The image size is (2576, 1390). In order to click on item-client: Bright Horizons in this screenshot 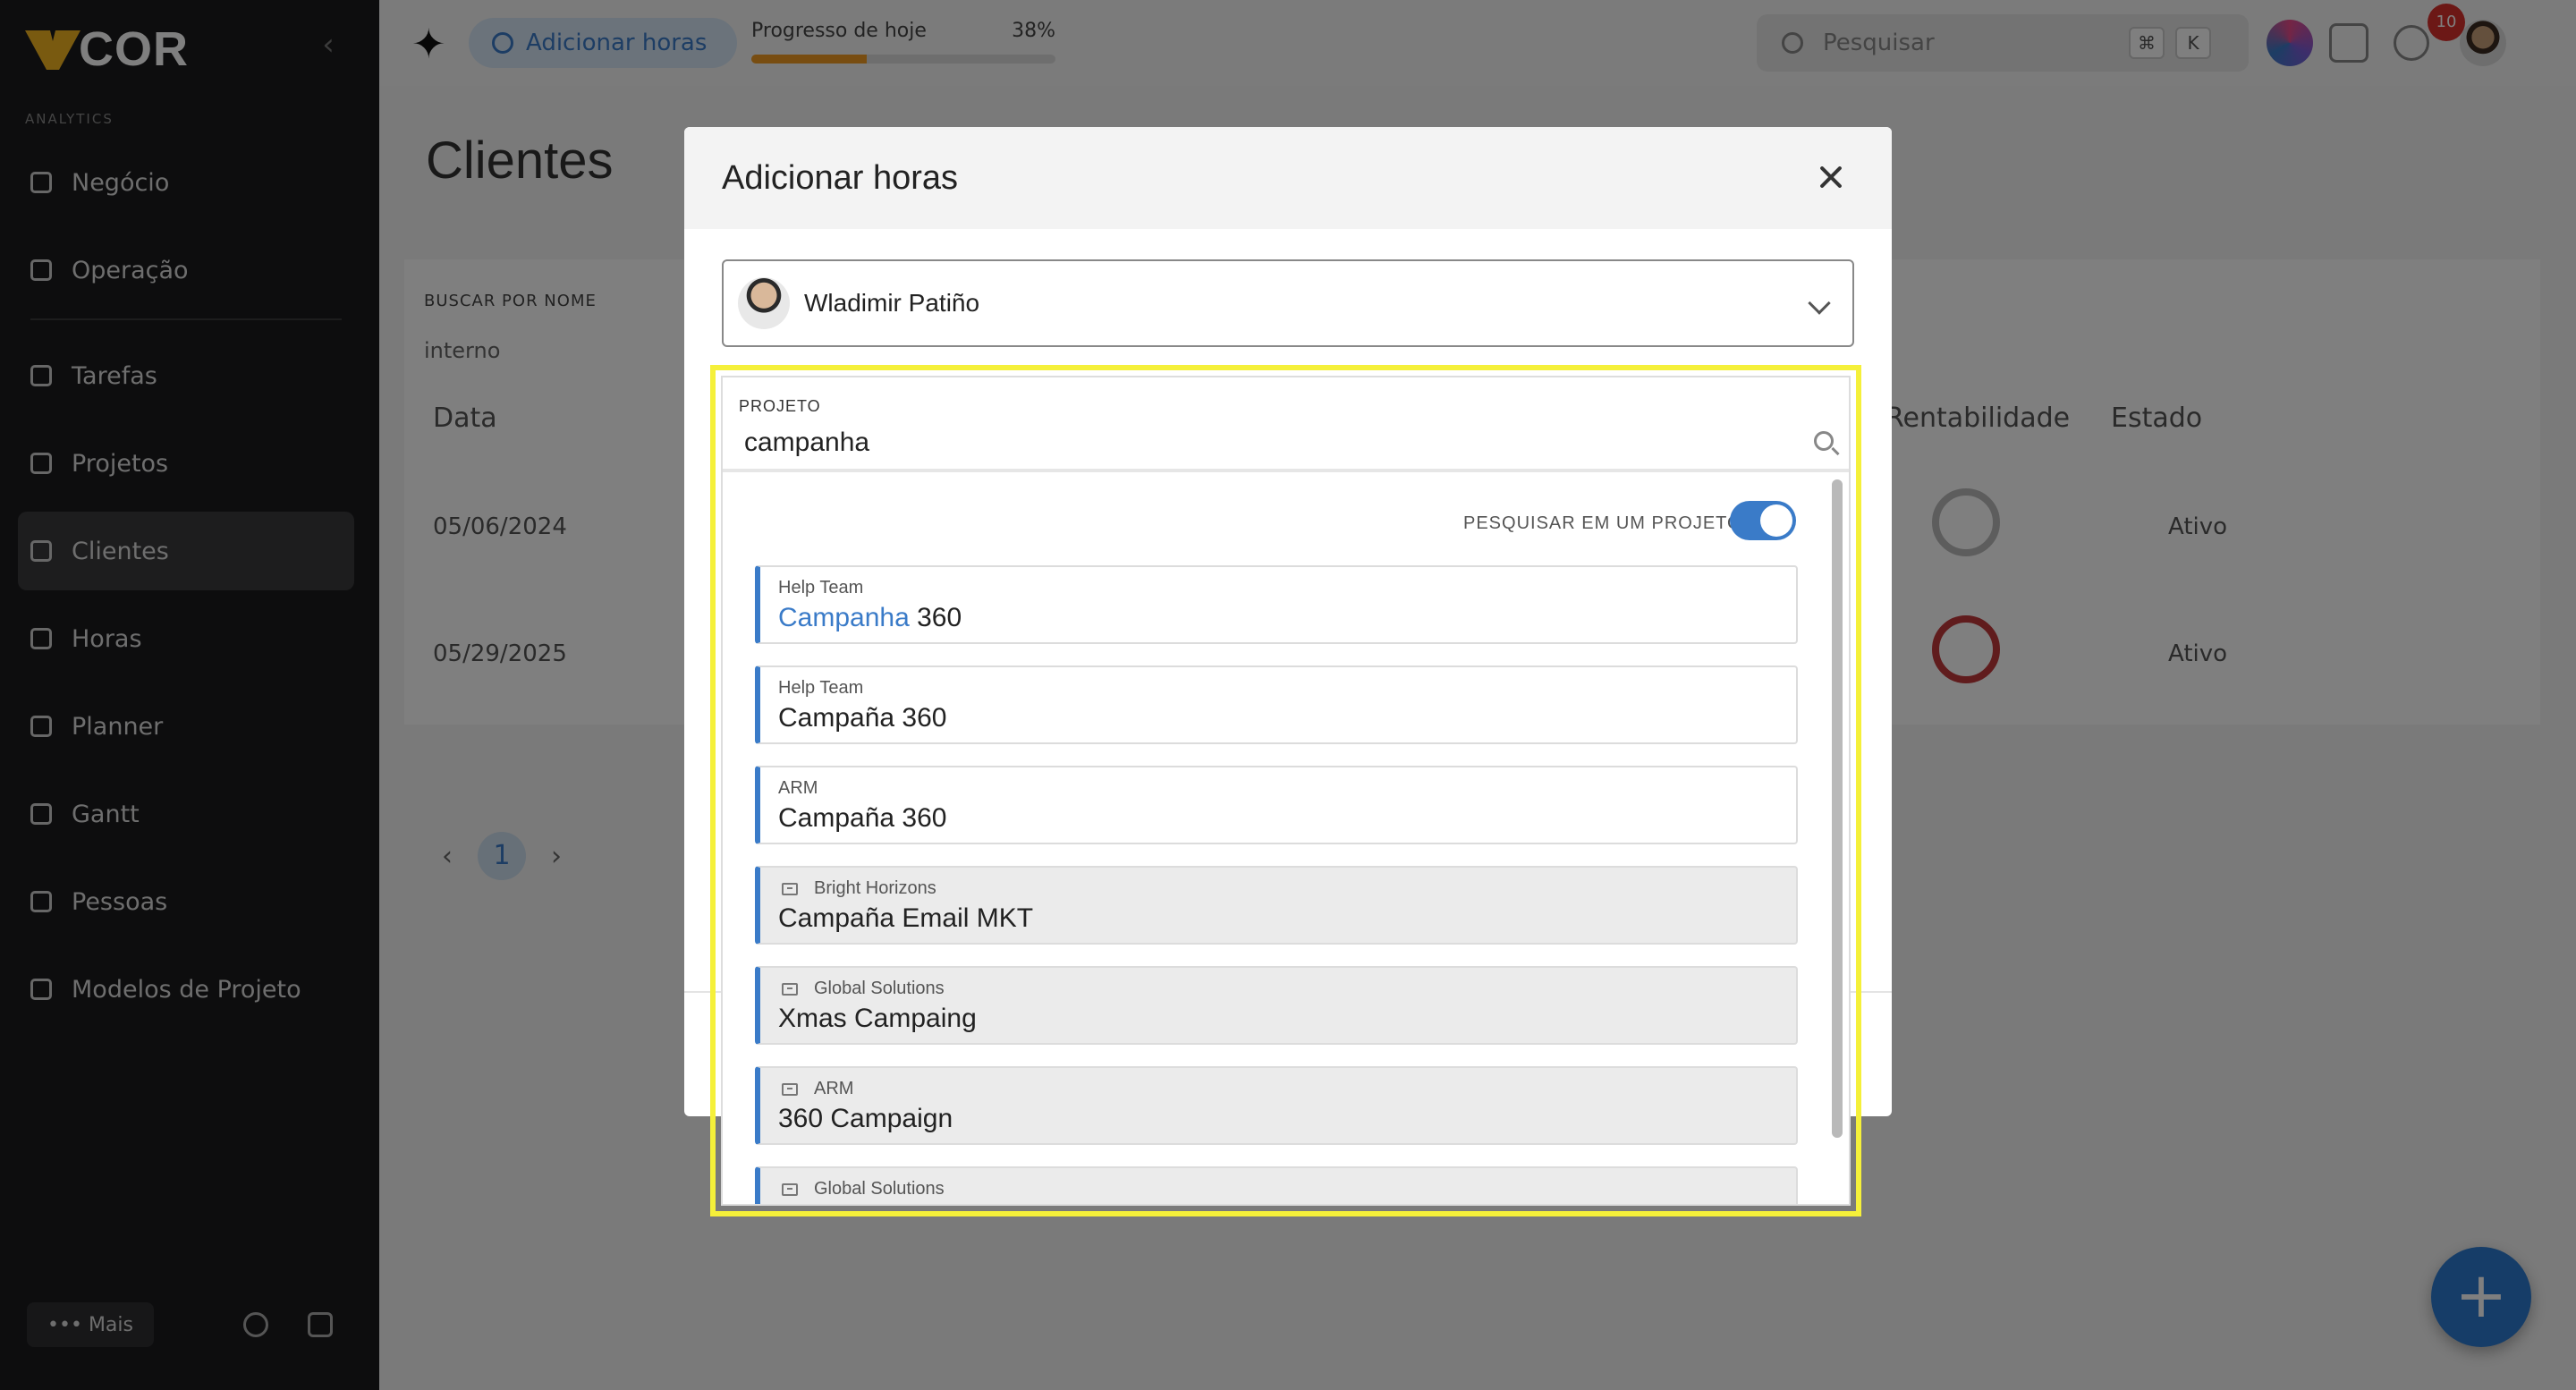, I will do `click(859, 888)`.